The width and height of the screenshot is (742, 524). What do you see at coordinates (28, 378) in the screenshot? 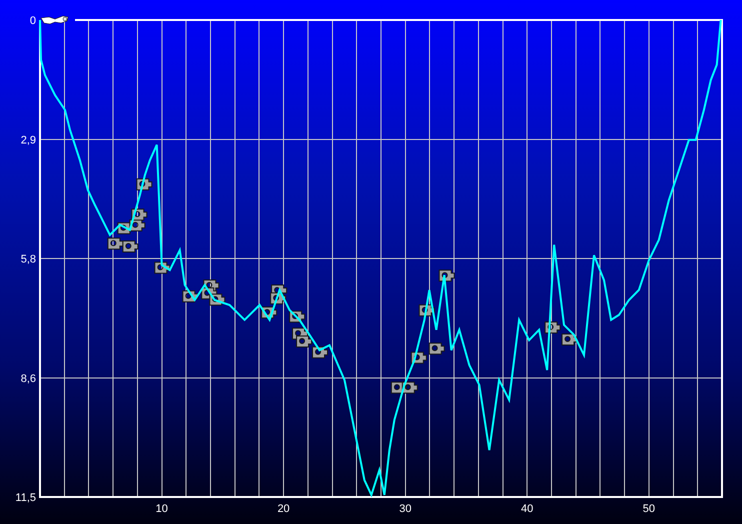
I see `axis-label: 8,6` at bounding box center [28, 378].